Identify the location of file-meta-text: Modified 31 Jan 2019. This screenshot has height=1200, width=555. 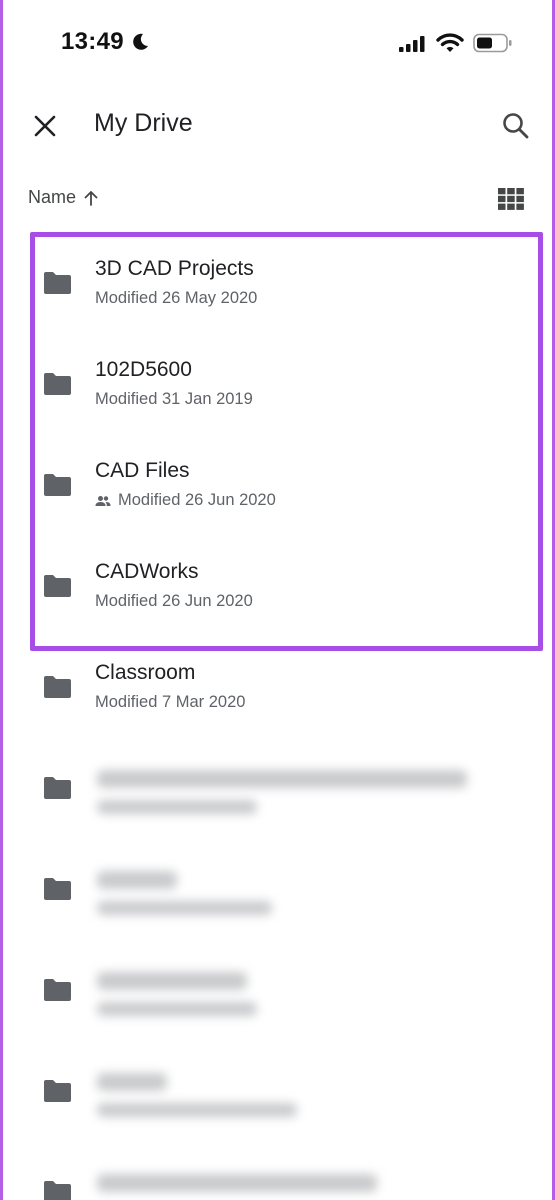
(174, 399).